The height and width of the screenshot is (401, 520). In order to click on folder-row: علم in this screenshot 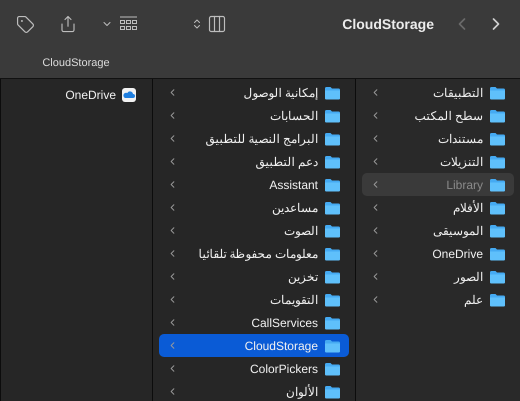, I will do `click(438, 299)`.